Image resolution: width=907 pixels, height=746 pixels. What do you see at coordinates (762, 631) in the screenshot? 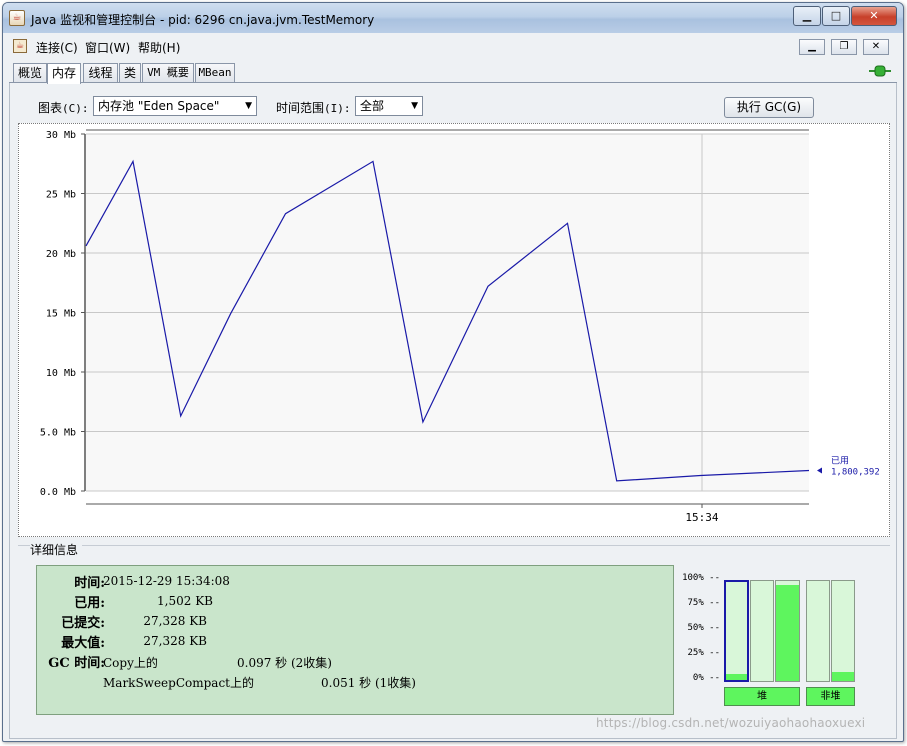
I see `pool-bar-survivor` at bounding box center [762, 631].